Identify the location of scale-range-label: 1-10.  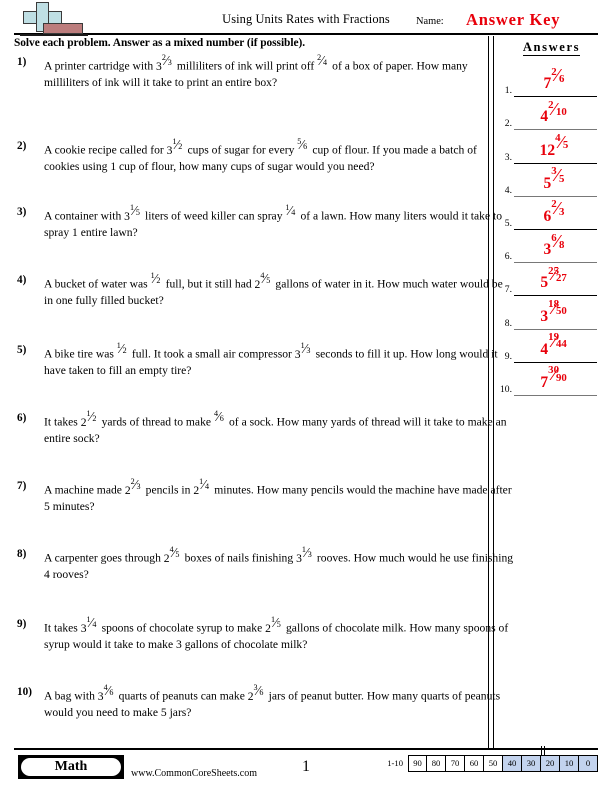
(395, 763).